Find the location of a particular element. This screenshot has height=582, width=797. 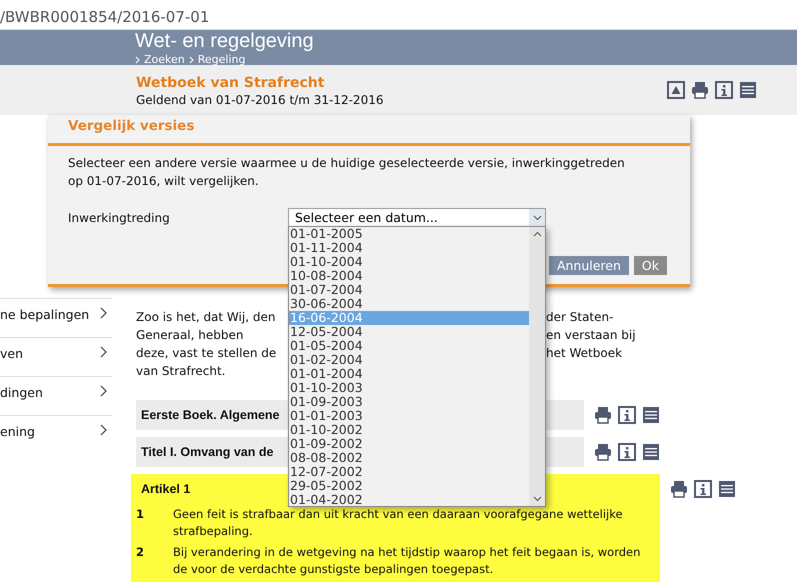

preamble-text: deze, vast te stellen de is located at coordinates (206, 353).